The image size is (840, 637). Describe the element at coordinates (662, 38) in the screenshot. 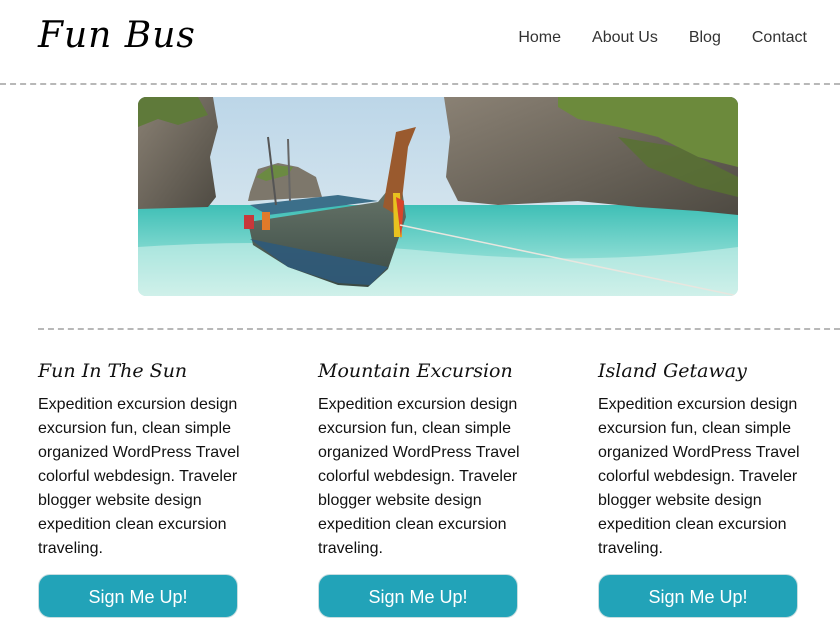

I see `main-nav: Home About Us Blog Contact` at that location.